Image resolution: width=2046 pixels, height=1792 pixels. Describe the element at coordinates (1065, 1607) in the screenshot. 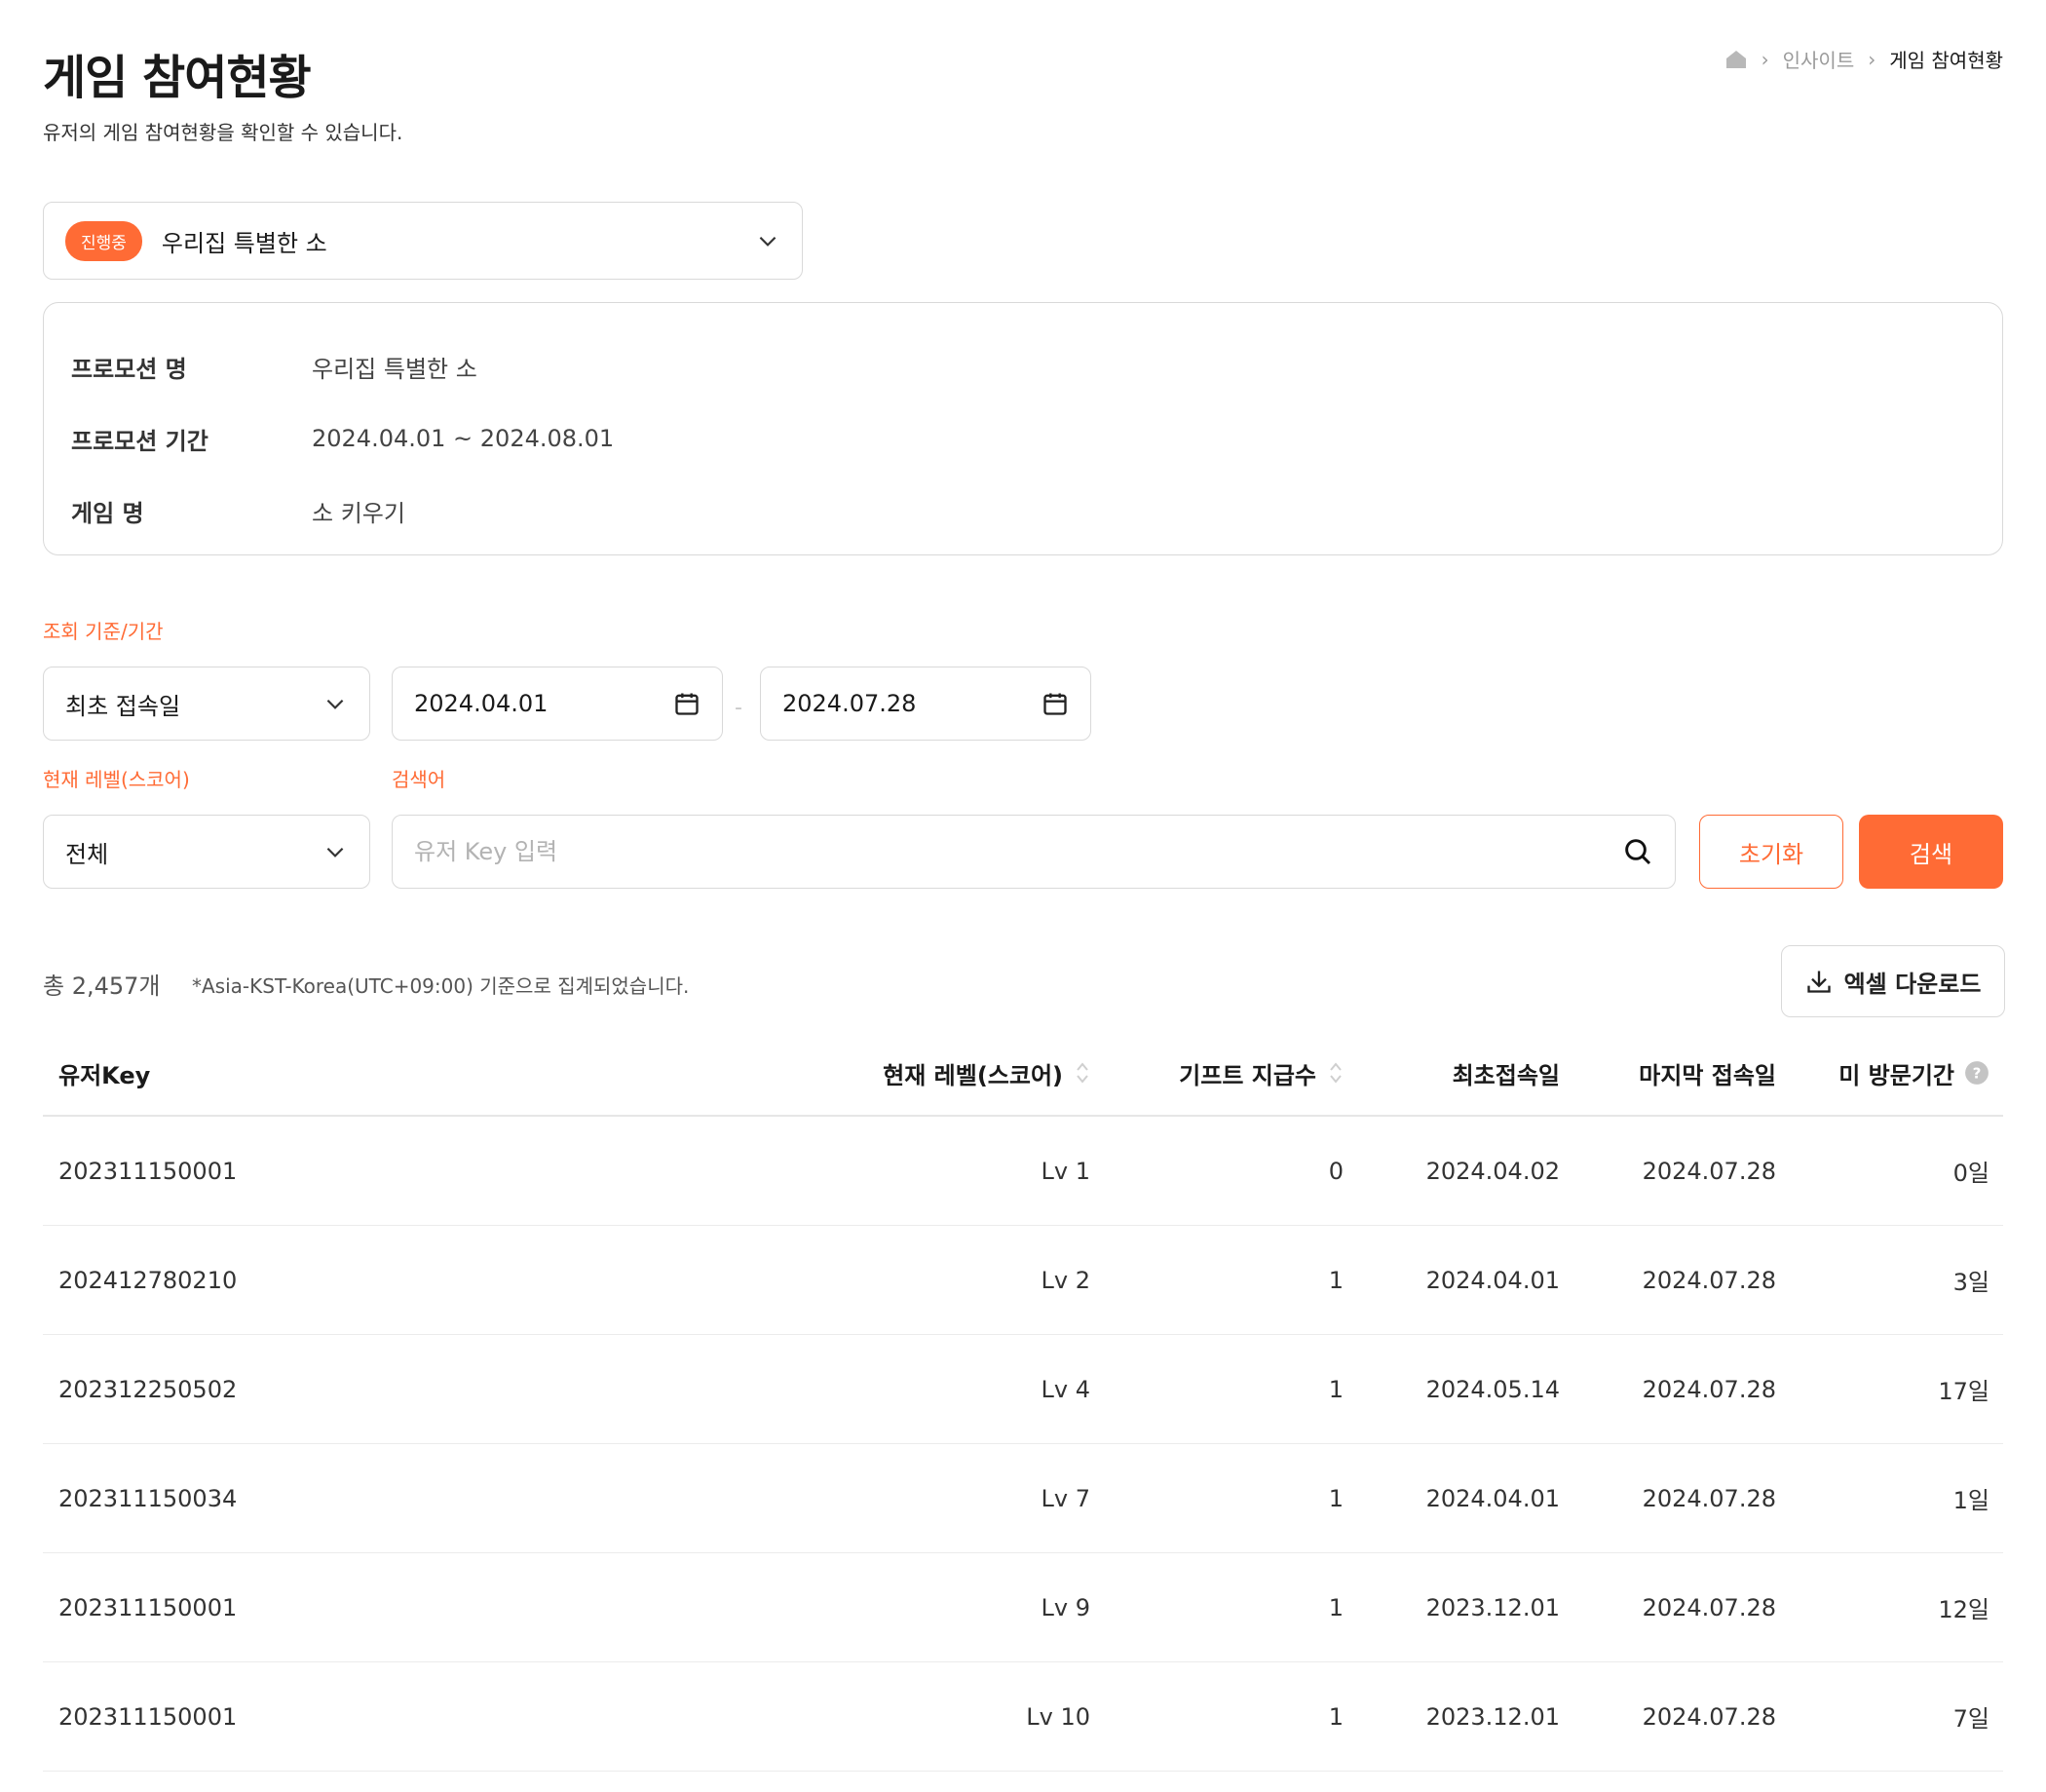

I see `cell-level: Lv 9` at that location.